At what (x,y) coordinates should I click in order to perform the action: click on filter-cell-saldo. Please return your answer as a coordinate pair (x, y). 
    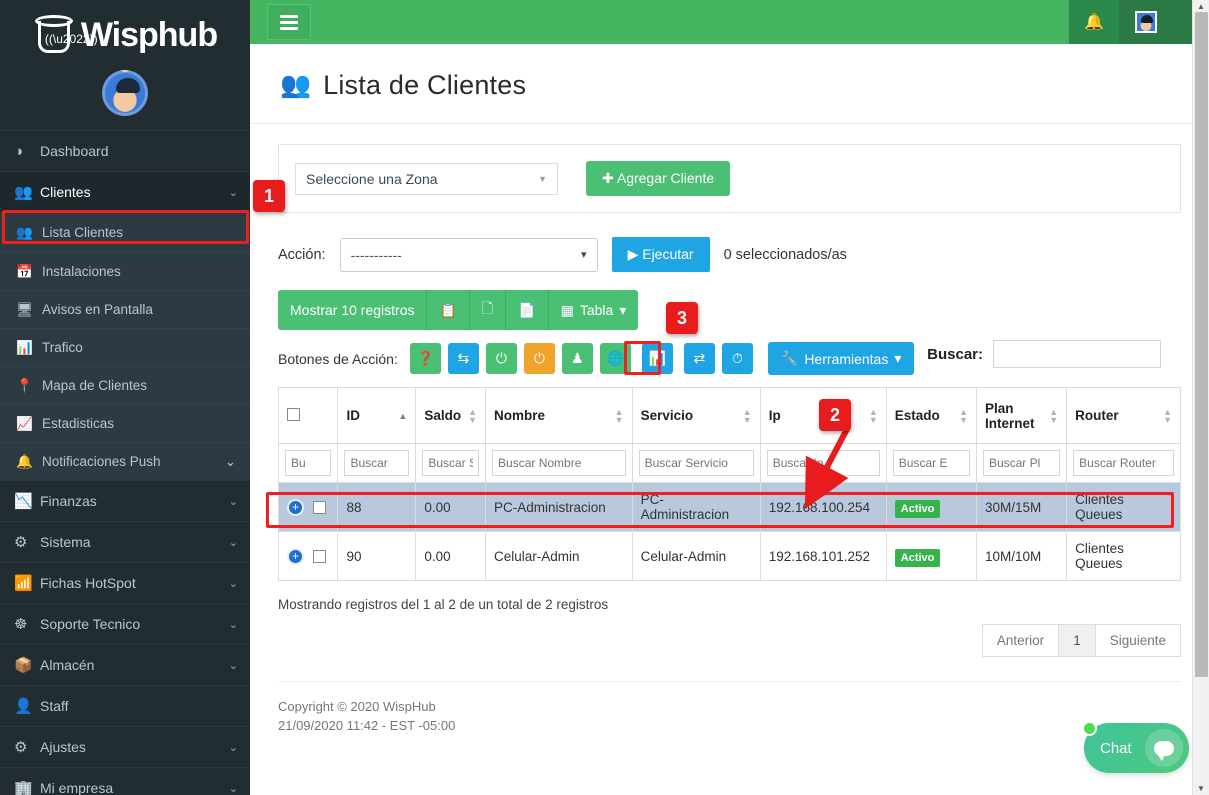
    Looking at the image, I should click on (451, 463).